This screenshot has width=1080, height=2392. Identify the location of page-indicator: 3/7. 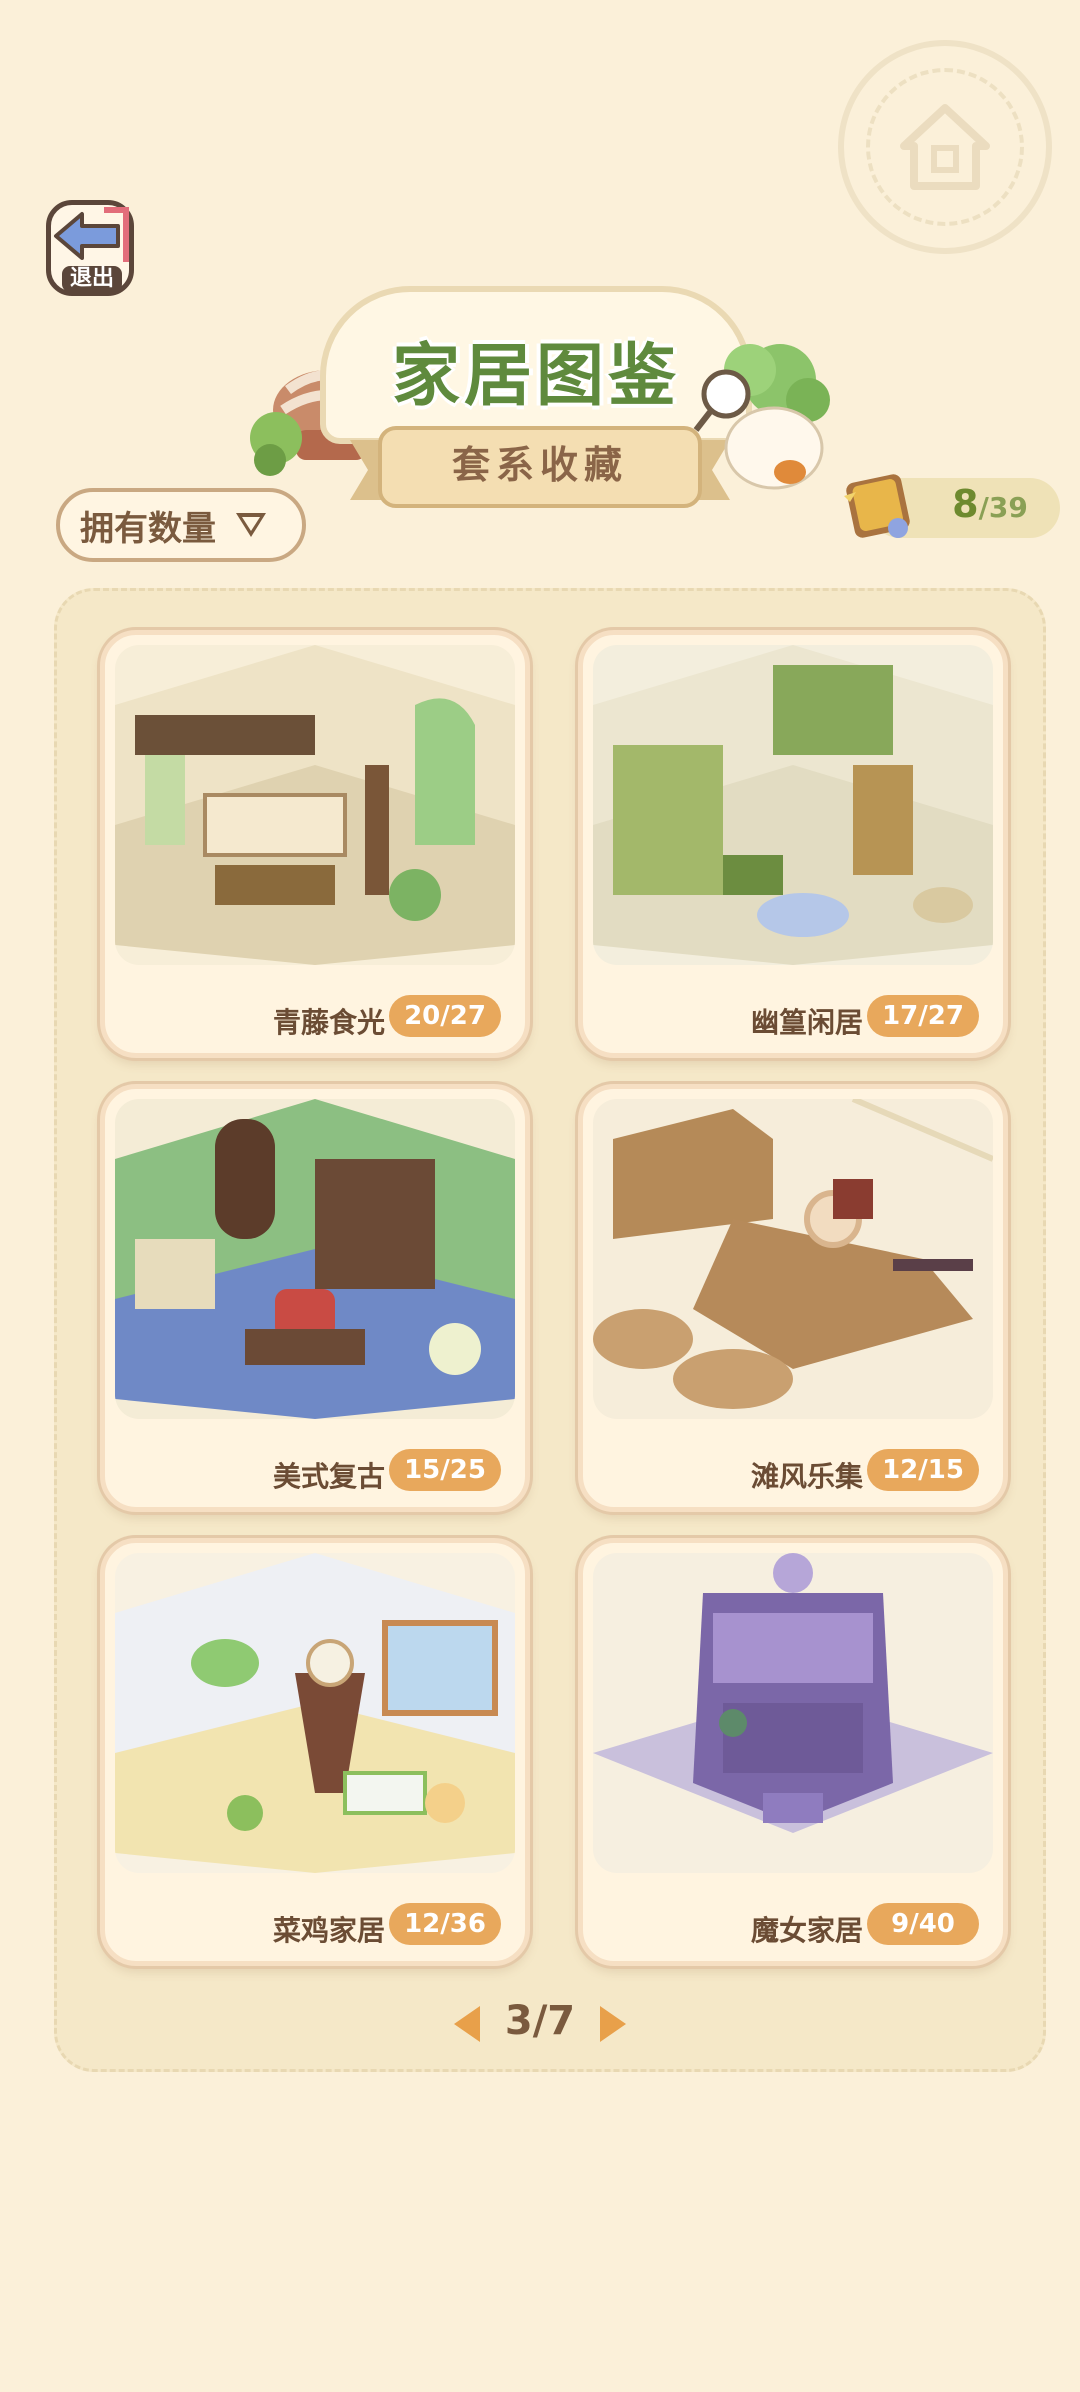
(540, 2021).